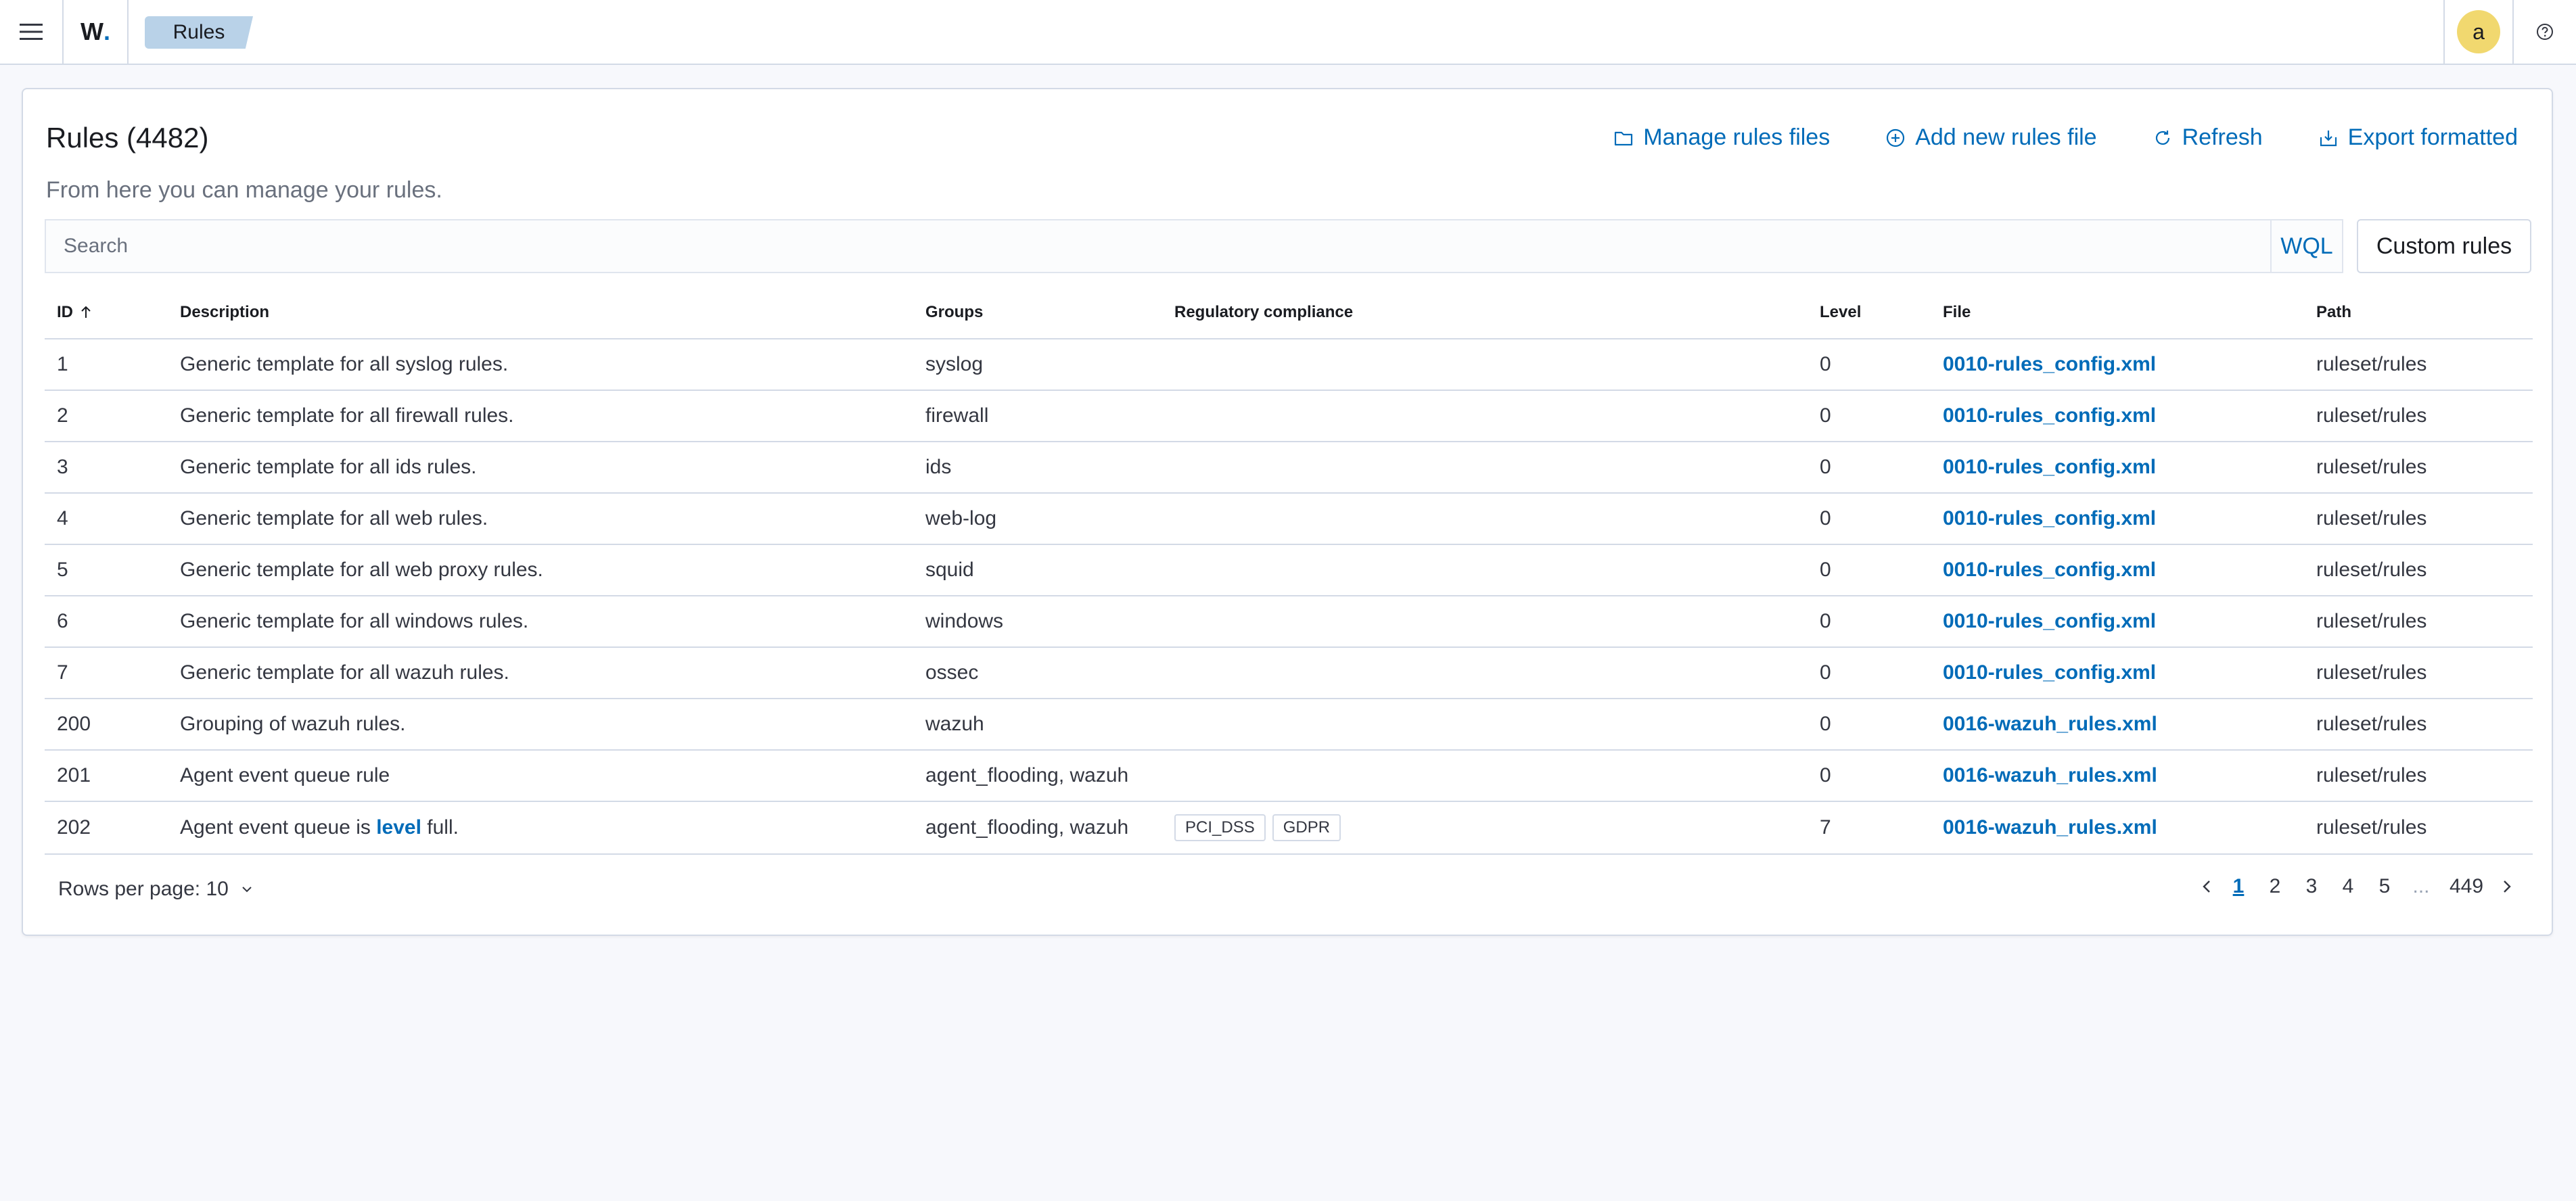  Describe the element at coordinates (1263, 313) in the screenshot. I see `column-header-compliance: Regulatory compliance` at that location.